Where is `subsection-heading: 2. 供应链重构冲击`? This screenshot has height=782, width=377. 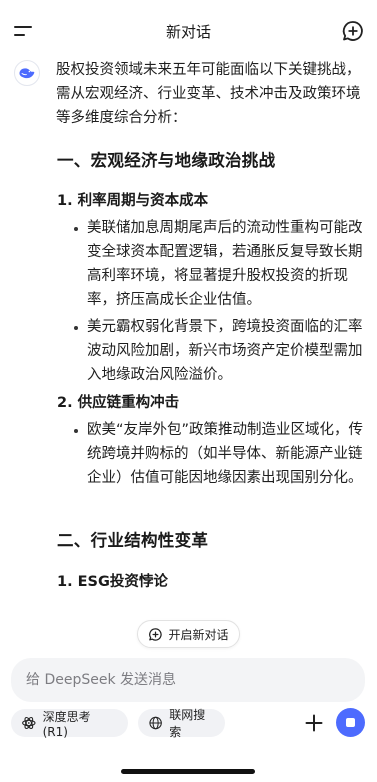
subsection-heading: 2. 供应链重构冲击 is located at coordinates (118, 403).